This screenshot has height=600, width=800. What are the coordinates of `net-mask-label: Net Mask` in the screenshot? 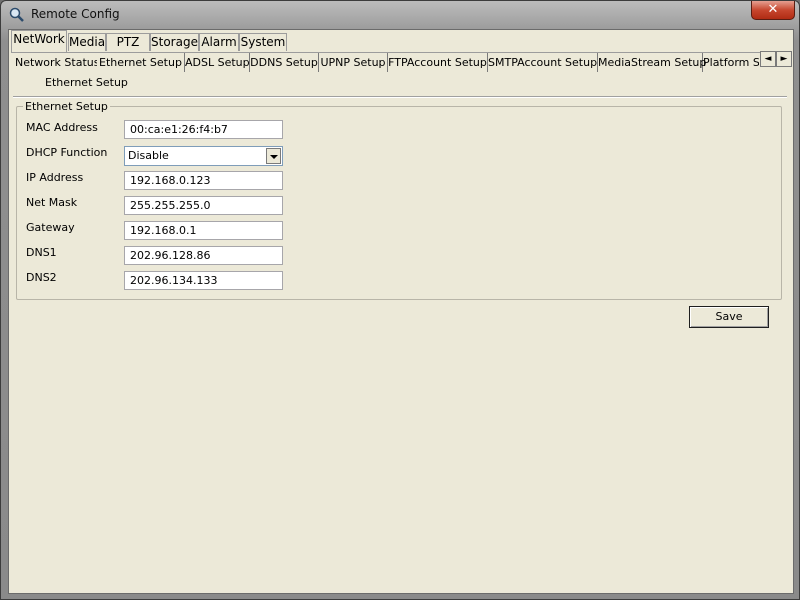 It's located at (52, 202).